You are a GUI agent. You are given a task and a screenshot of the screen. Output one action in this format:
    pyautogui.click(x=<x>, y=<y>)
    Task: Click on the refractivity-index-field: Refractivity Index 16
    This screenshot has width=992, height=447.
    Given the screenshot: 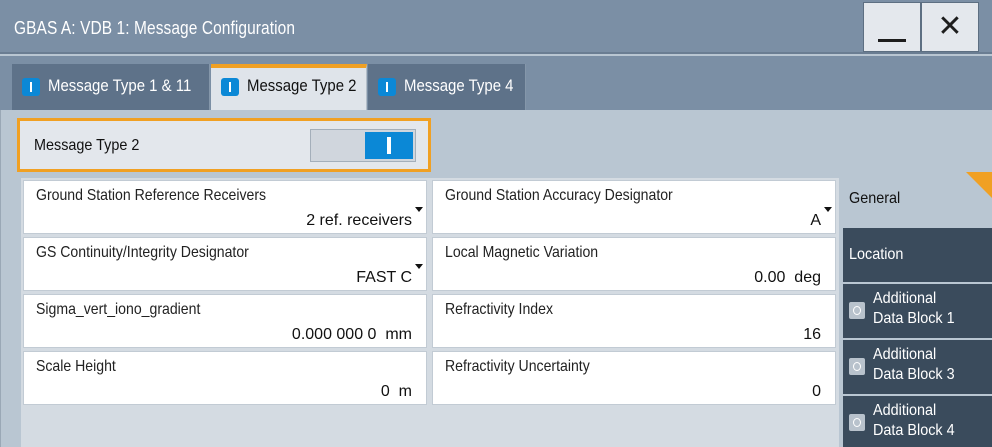 What is the action you would take?
    pyautogui.click(x=634, y=321)
    